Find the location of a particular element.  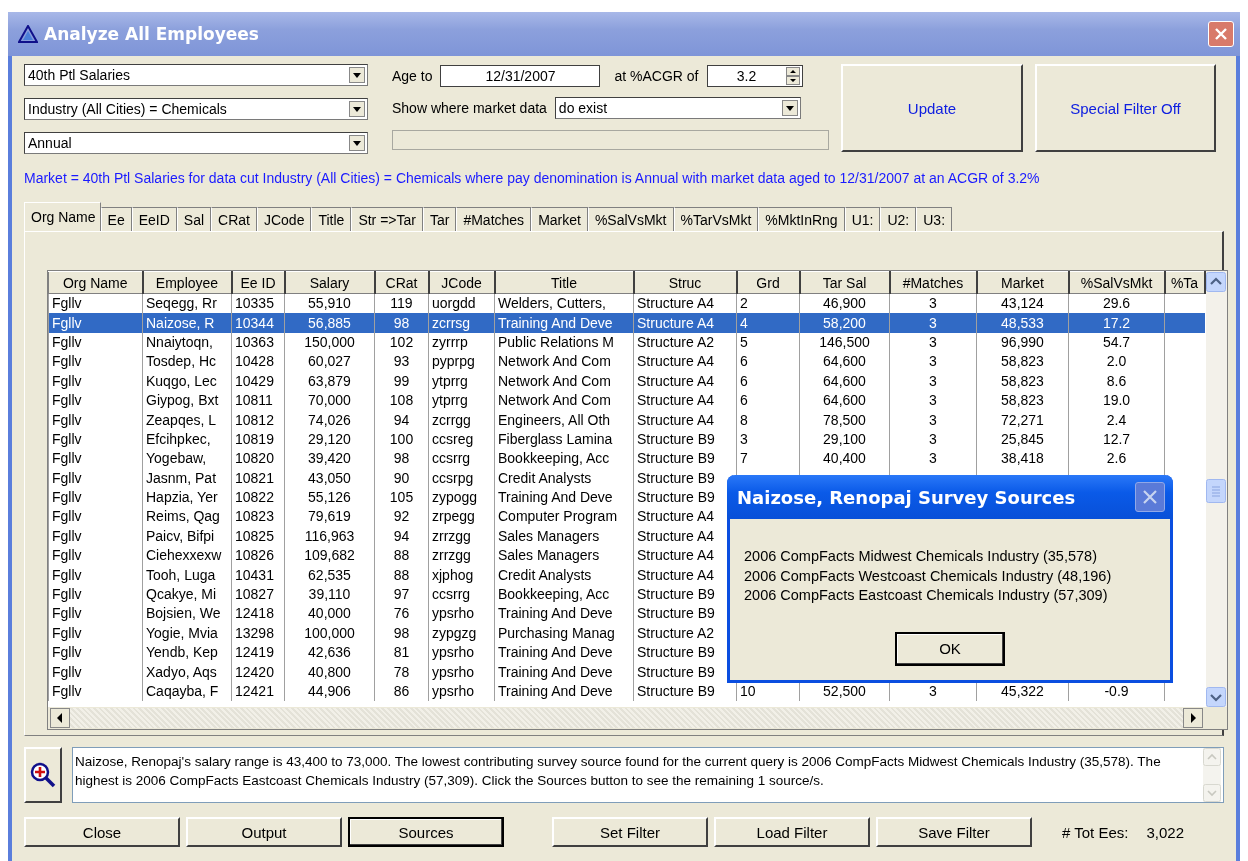

tab: Str =>Tar is located at coordinates (387, 219).